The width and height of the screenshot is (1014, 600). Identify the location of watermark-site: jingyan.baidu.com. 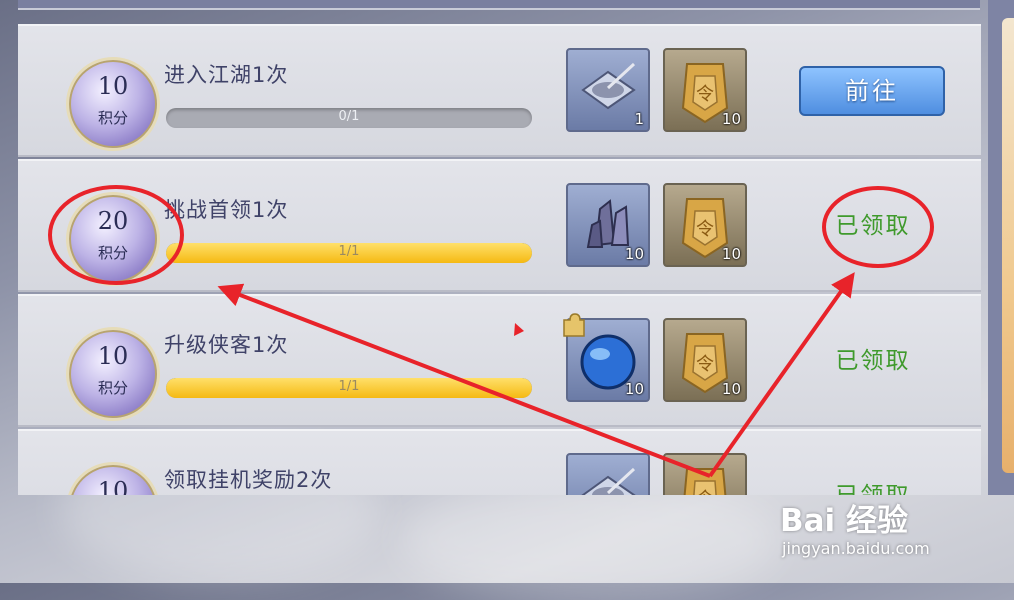
(856, 548).